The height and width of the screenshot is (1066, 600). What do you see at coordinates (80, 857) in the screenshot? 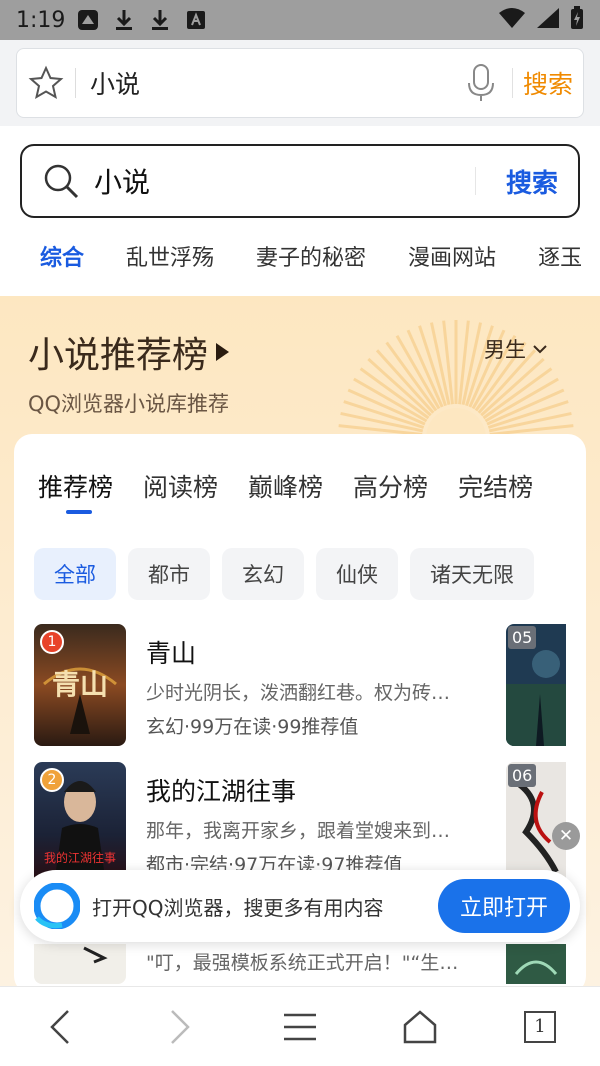
I see `svg-text: 我的江湖往事` at bounding box center [80, 857].